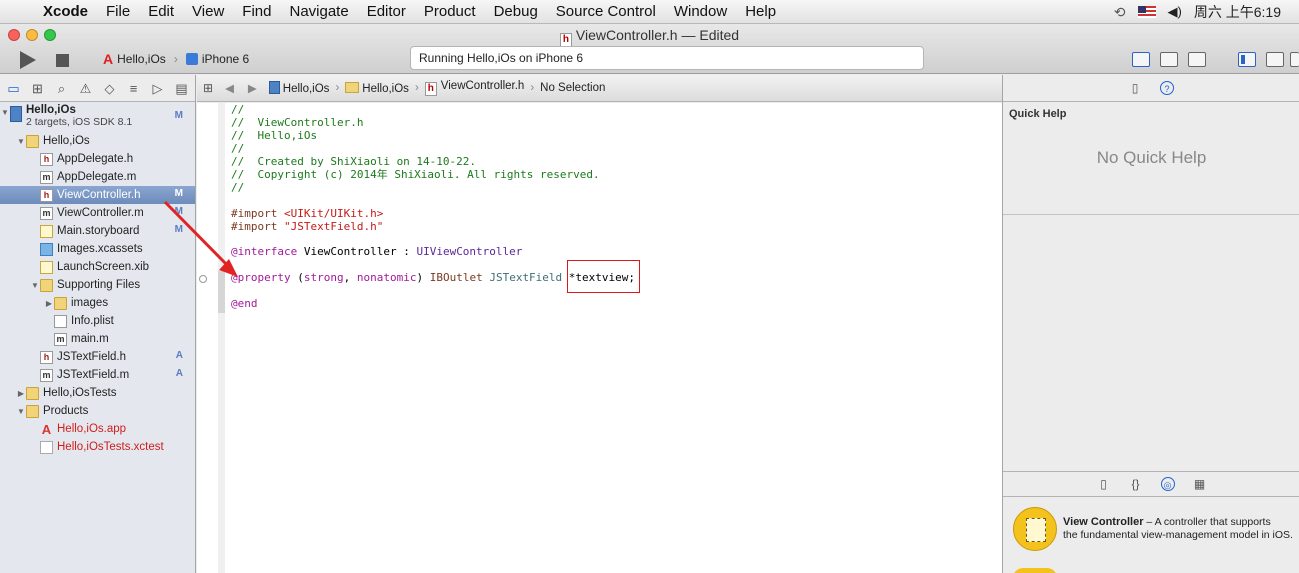  I want to click on menu-help: Help, so click(760, 12).